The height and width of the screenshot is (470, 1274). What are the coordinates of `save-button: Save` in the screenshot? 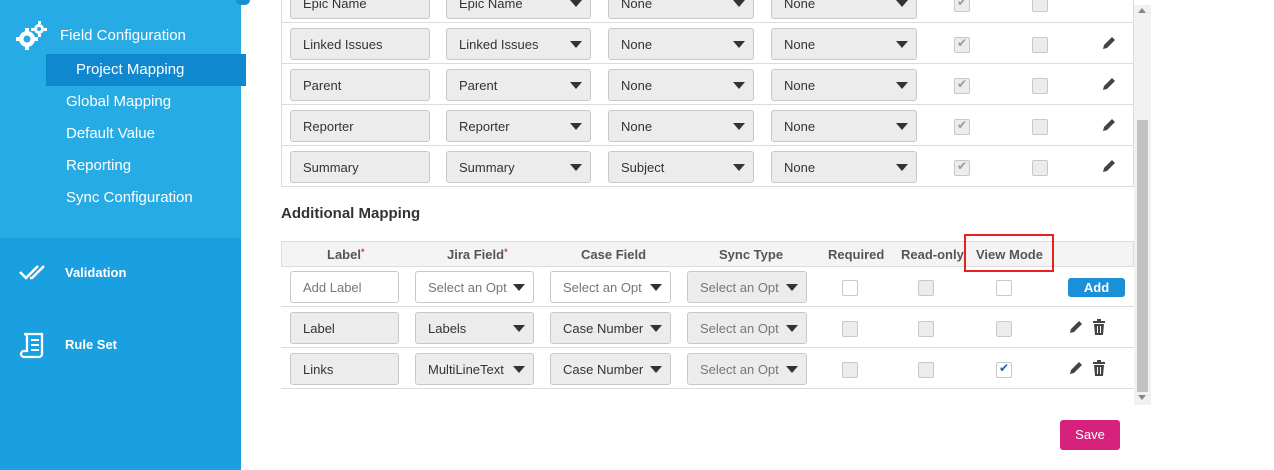 It's located at (1090, 435).